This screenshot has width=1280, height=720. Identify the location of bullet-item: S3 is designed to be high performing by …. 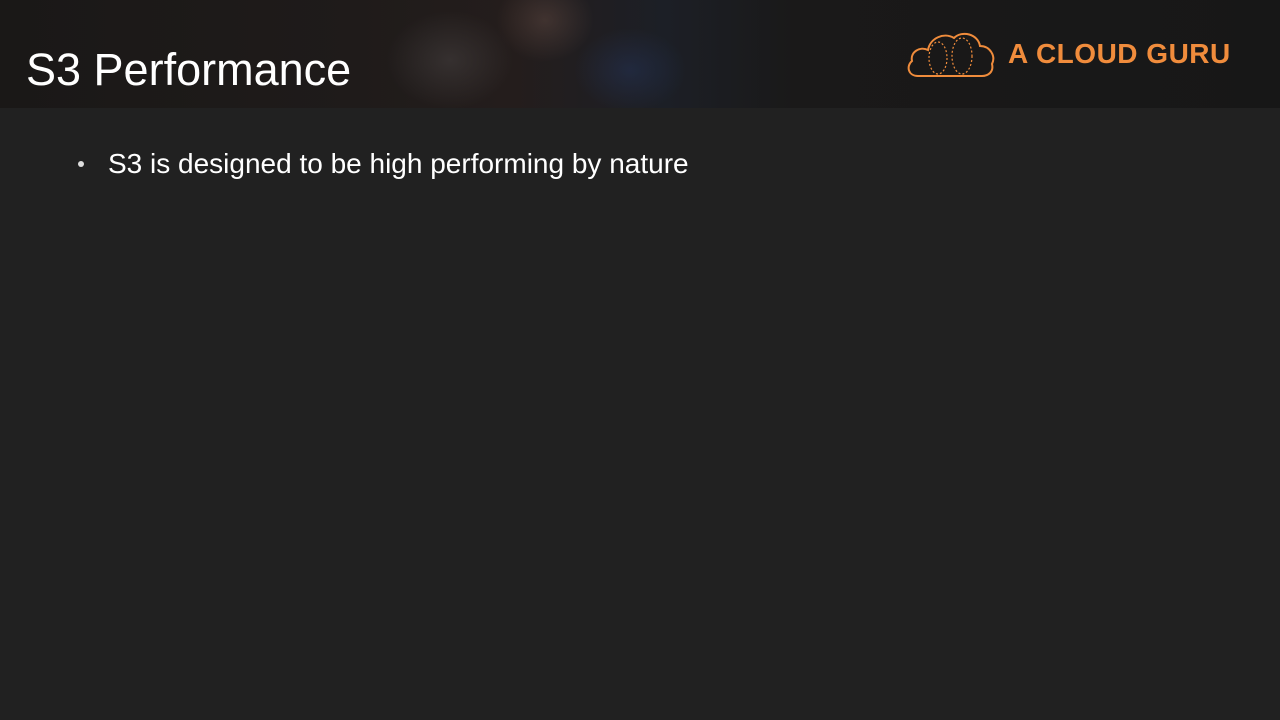
(383, 164).